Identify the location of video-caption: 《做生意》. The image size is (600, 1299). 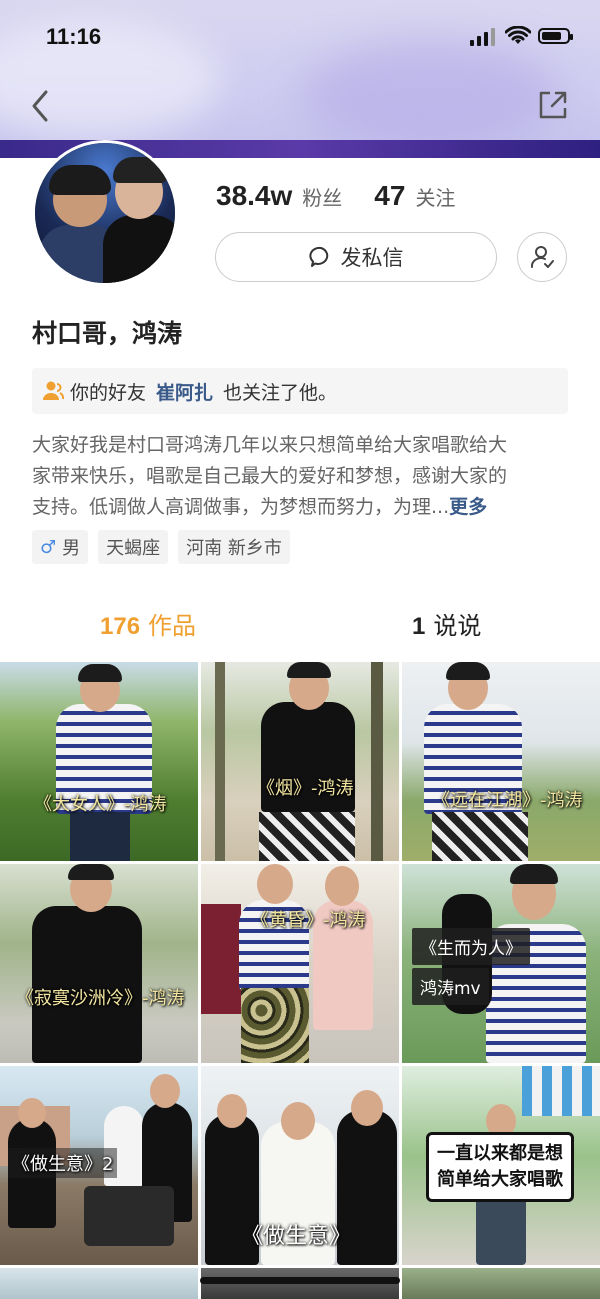
(296, 1236).